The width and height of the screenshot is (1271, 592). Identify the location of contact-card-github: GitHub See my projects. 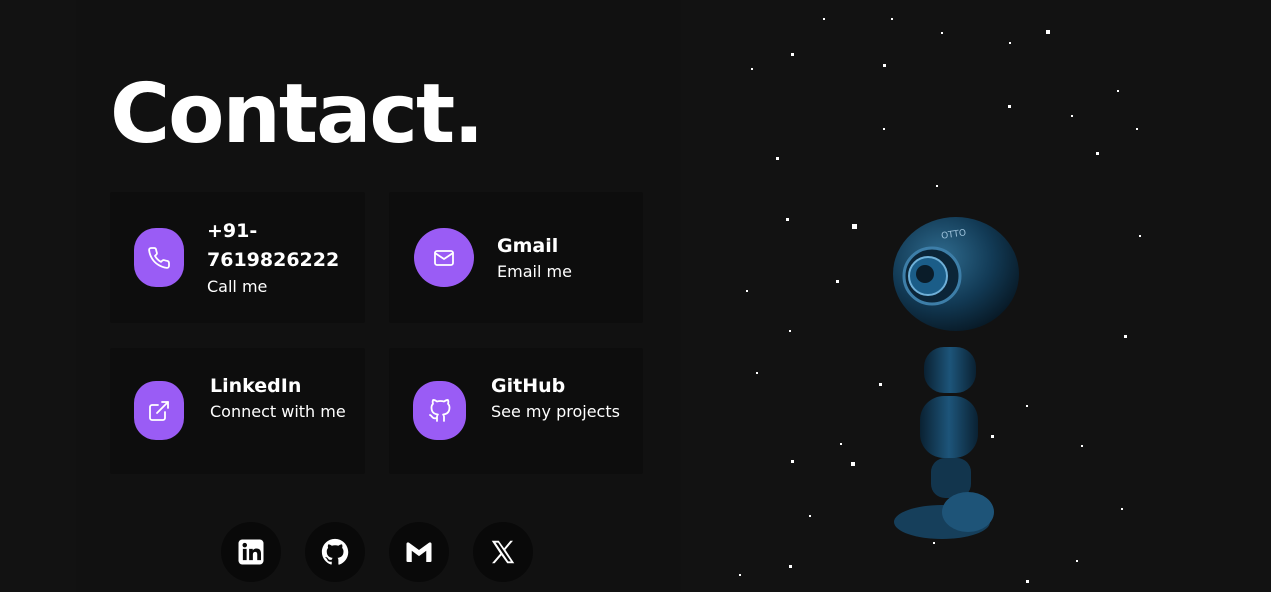
(516, 411).